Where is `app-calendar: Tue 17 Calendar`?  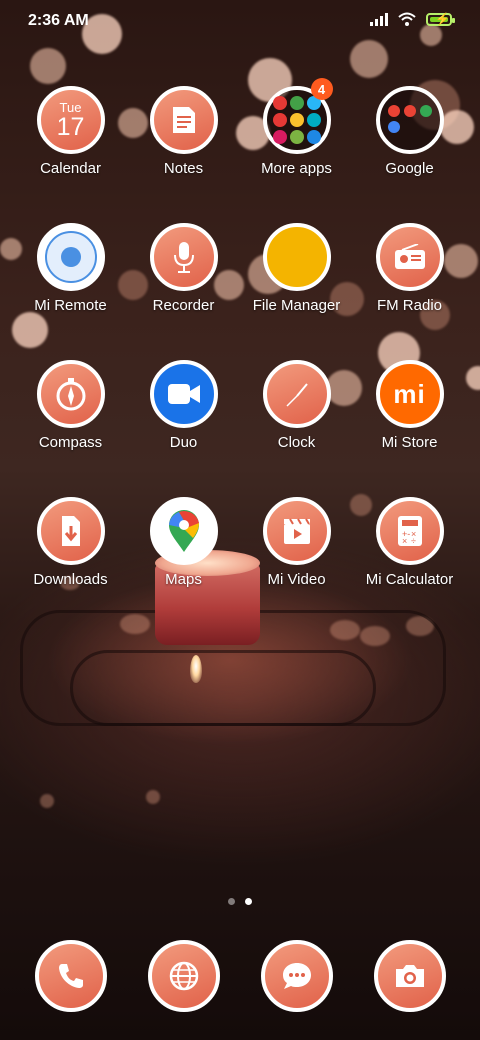 app-calendar: Tue 17 Calendar is located at coordinates (70, 131).